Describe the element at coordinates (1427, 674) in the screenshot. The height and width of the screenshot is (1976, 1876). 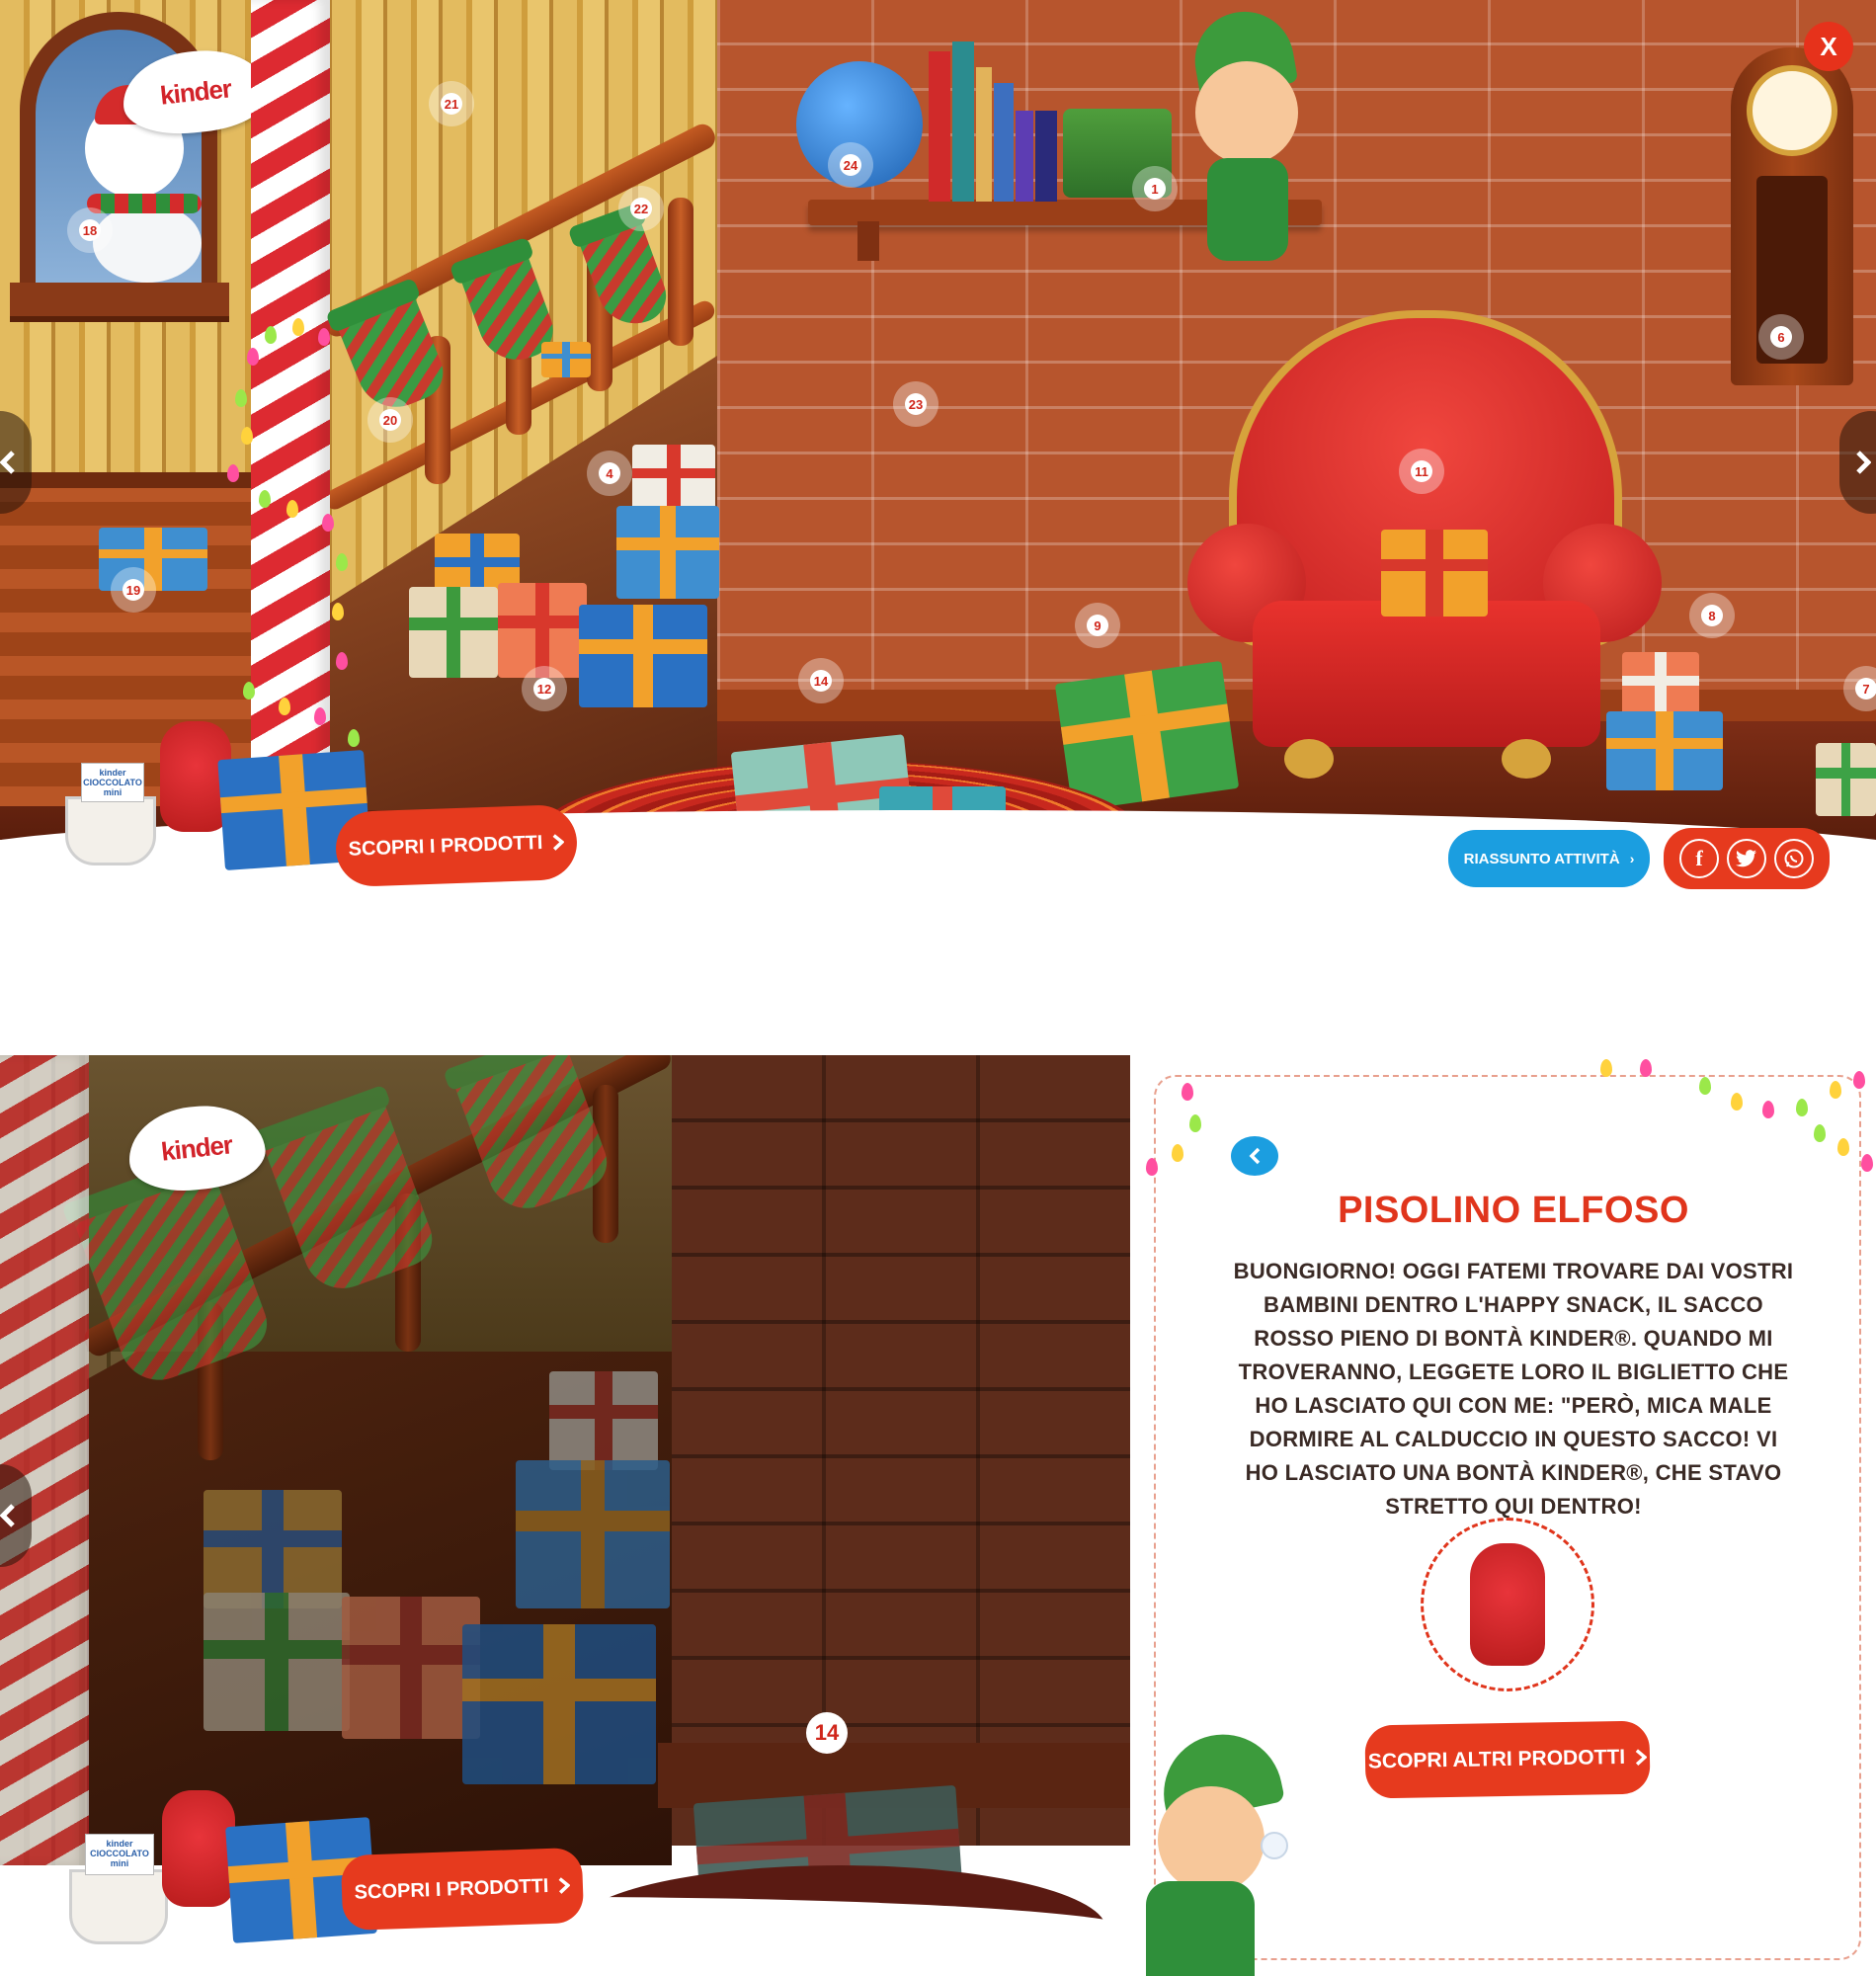
I see `armchair-seat` at that location.